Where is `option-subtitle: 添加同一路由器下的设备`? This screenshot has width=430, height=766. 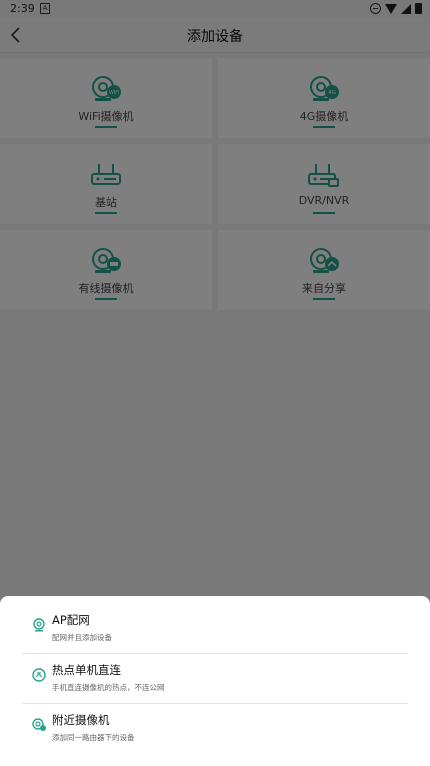
option-subtitle: 添加同一路由器下的设备 is located at coordinates (93, 737).